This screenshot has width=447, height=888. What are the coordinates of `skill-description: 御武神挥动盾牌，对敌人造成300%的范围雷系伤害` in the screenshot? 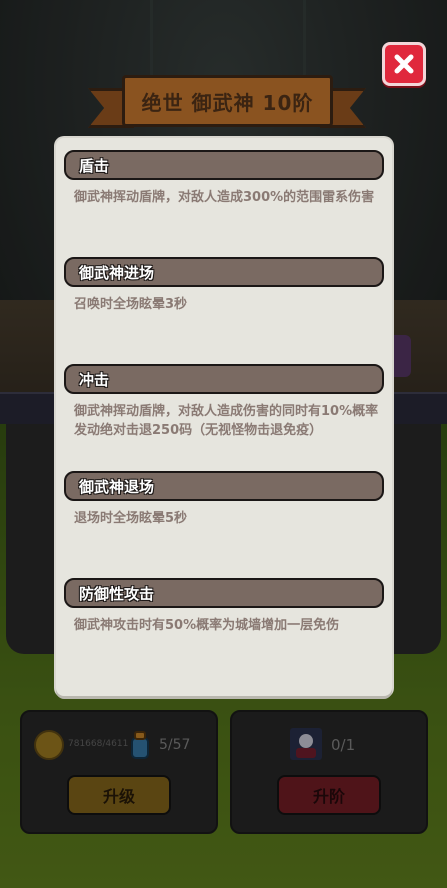 It's located at (224, 197).